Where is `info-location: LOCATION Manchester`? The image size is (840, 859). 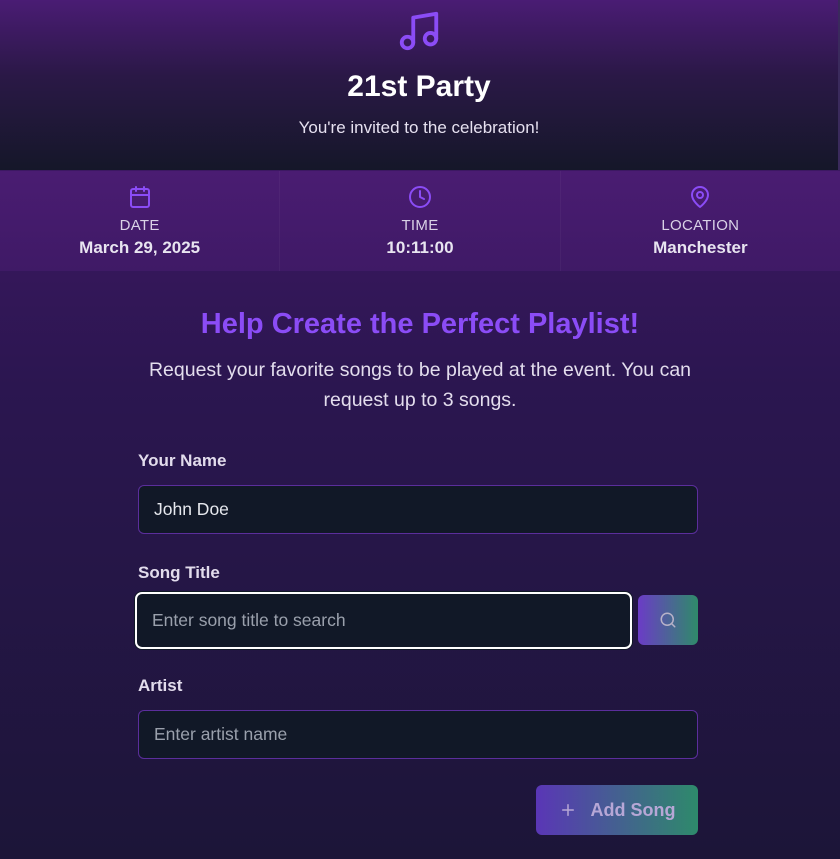
info-location: LOCATION Manchester is located at coordinates (699, 221).